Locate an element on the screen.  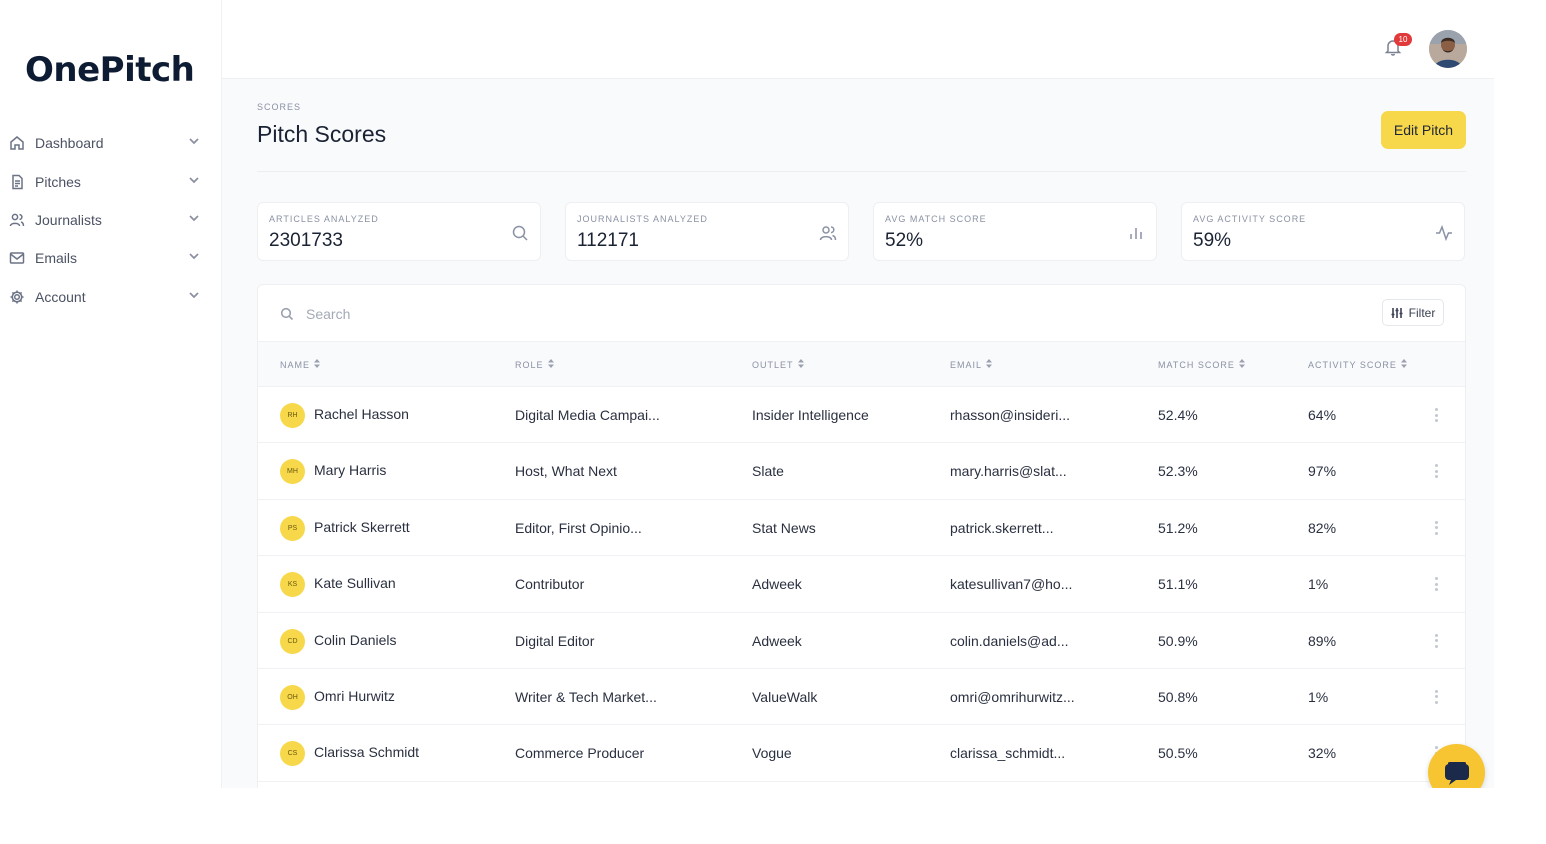
edit-pitch-button: Edit Pitch is located at coordinates (1423, 130).